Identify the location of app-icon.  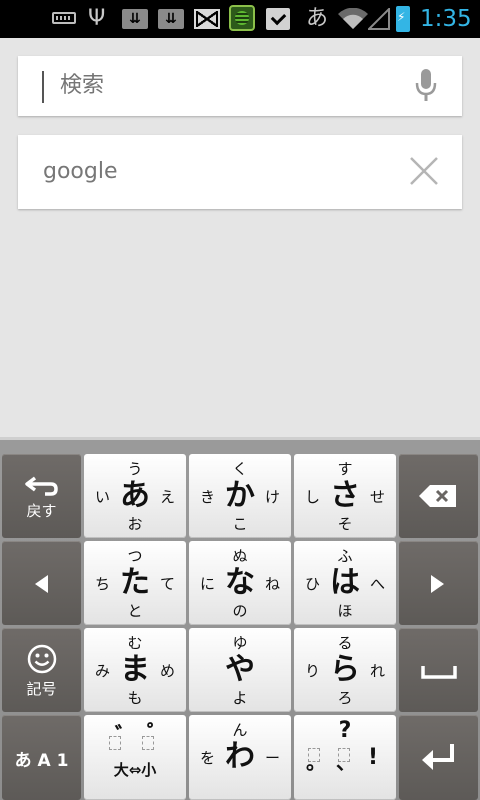
(242, 18).